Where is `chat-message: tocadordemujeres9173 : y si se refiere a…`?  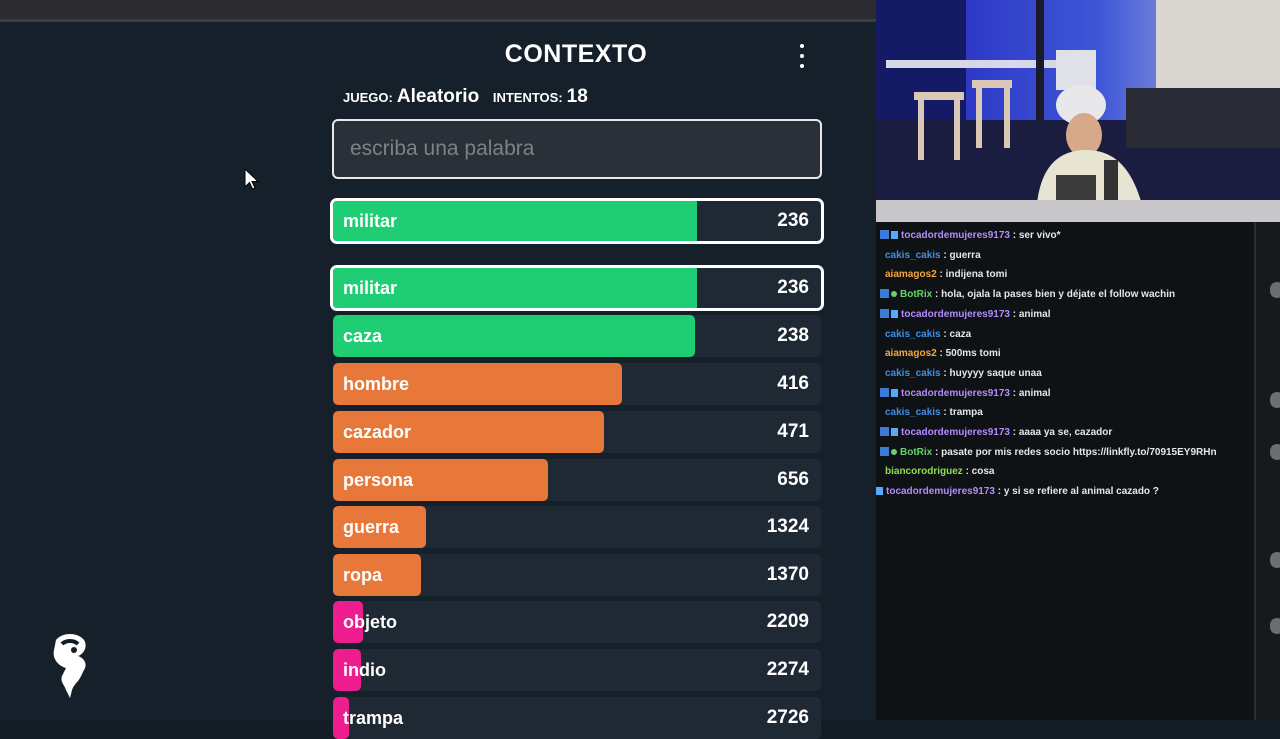 chat-message: tocadordemujeres9173 : y si se refiere a… is located at coordinates (1017, 491).